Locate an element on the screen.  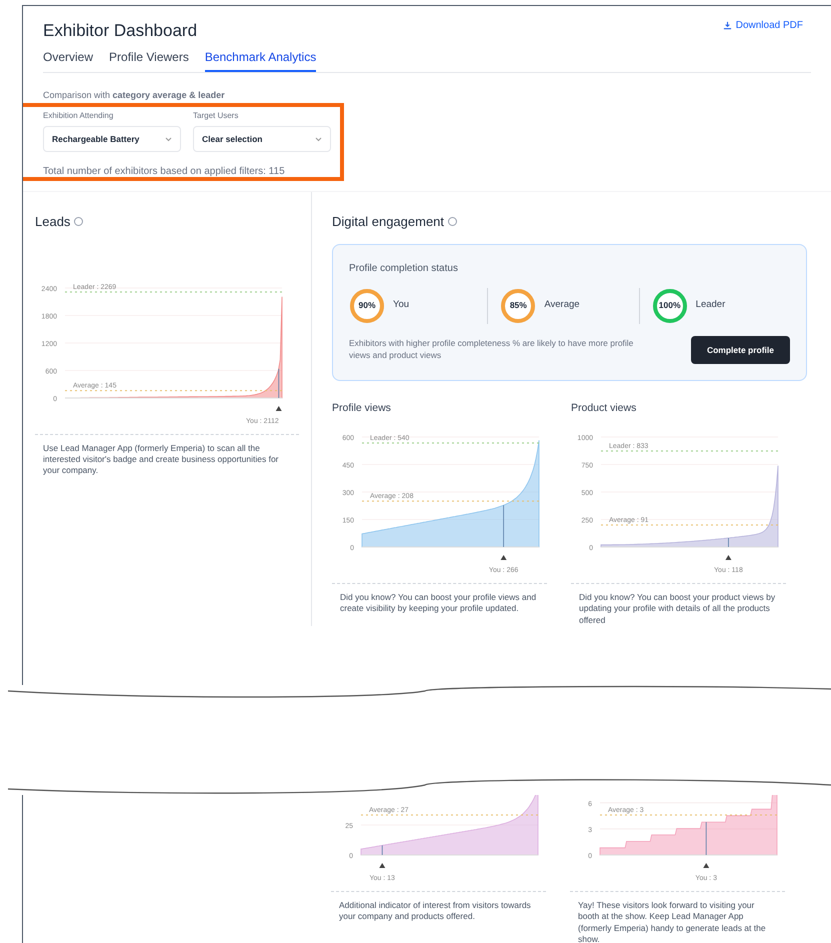
dropdown: Clear selection is located at coordinates (262, 139).